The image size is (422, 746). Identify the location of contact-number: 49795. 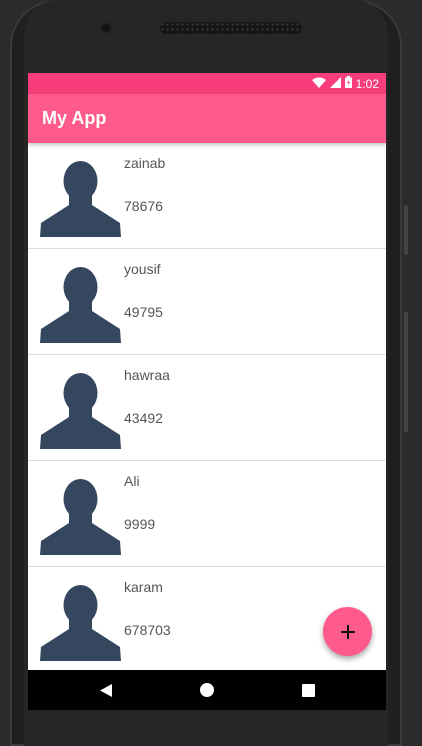
(143, 312).